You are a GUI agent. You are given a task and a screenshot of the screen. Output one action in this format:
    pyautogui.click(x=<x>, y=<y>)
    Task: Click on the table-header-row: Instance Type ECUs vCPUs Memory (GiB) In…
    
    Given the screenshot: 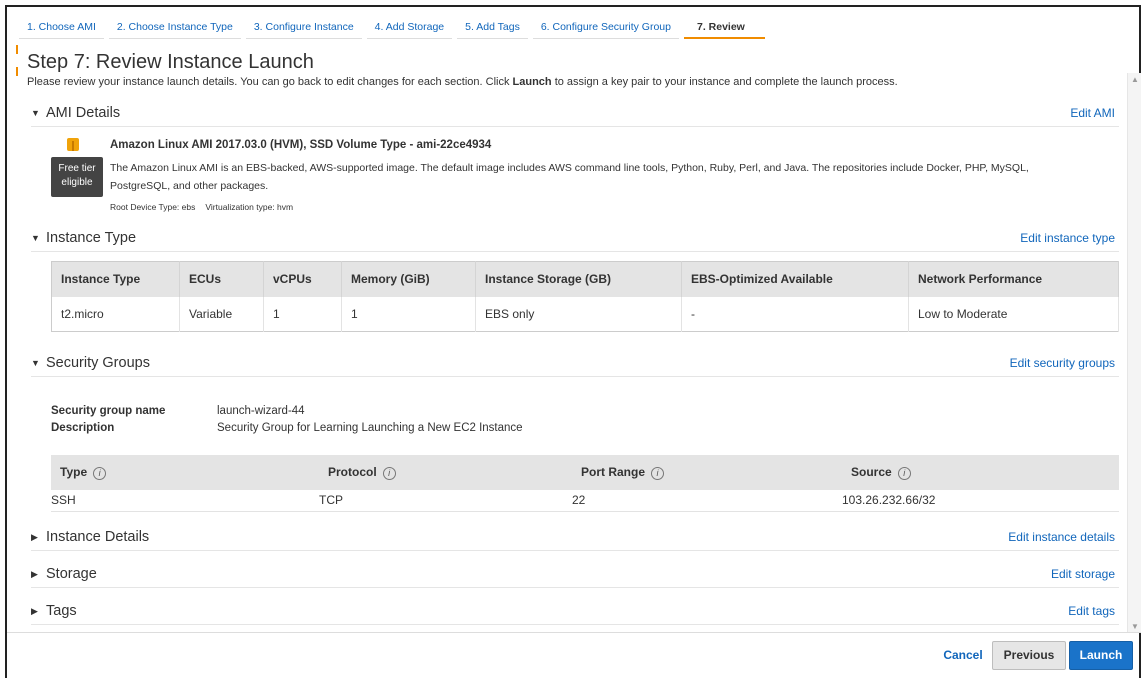 What is the action you would take?
    pyautogui.click(x=585, y=279)
    